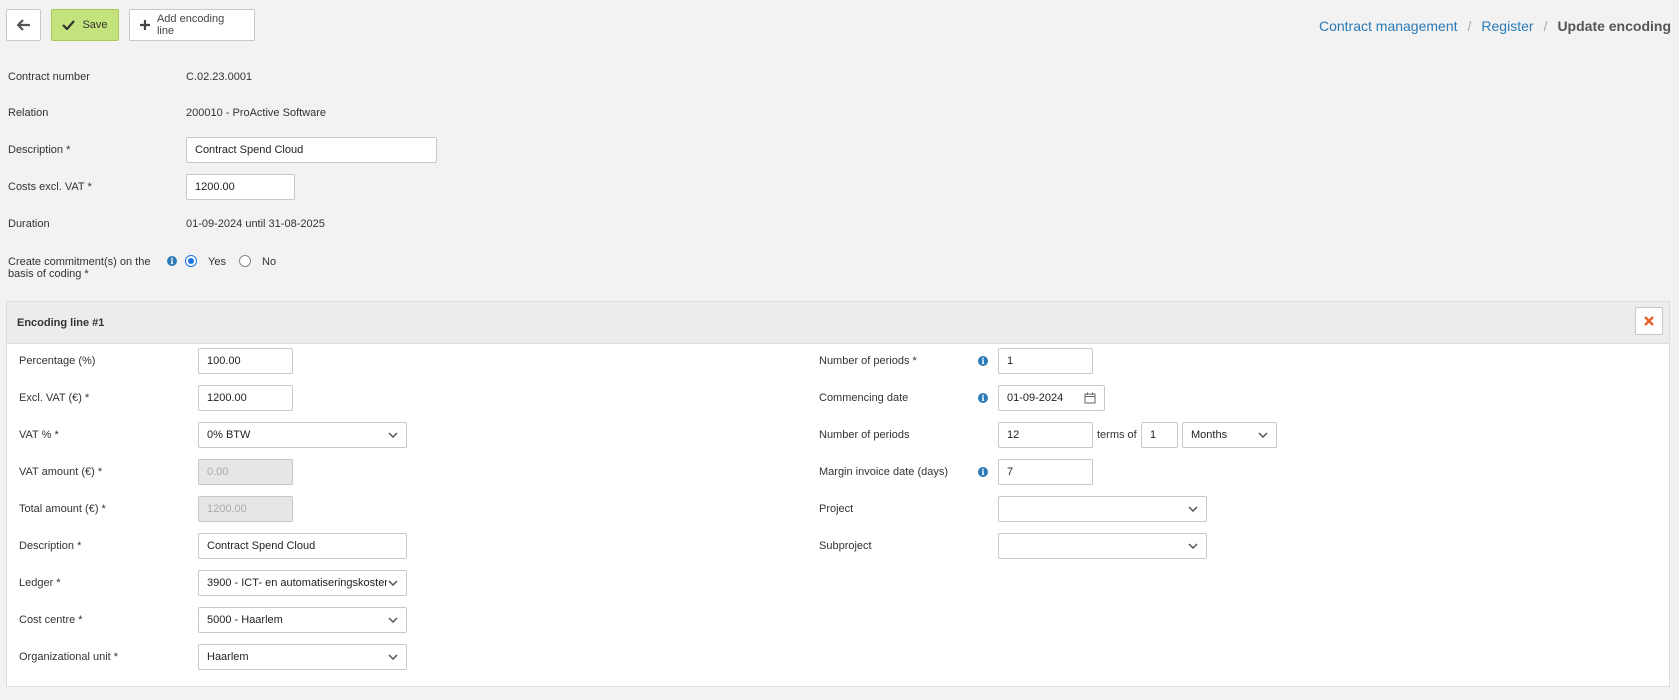  Describe the element at coordinates (145, 25) in the screenshot. I see `plus-icon` at that location.